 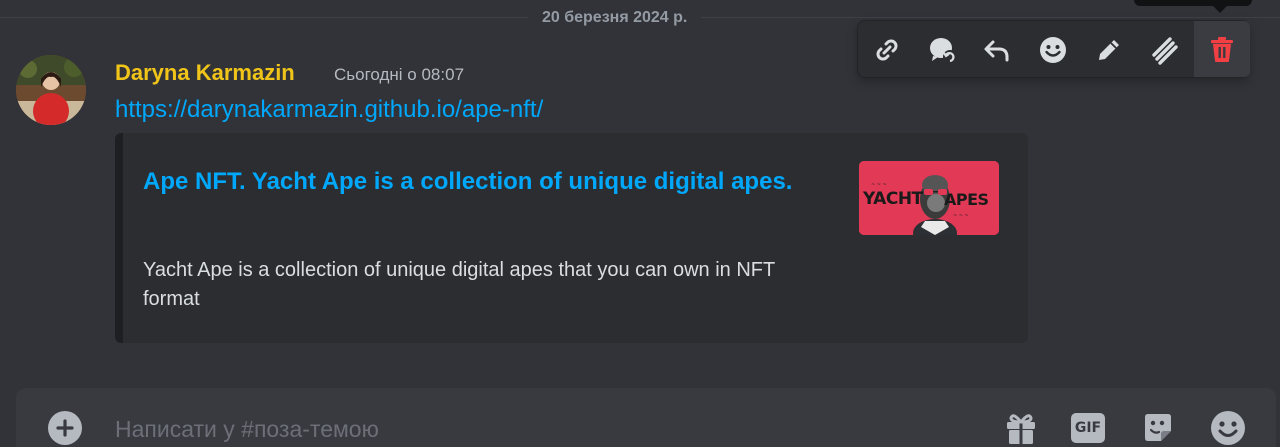 I want to click on forward-button, so click(x=1165, y=50).